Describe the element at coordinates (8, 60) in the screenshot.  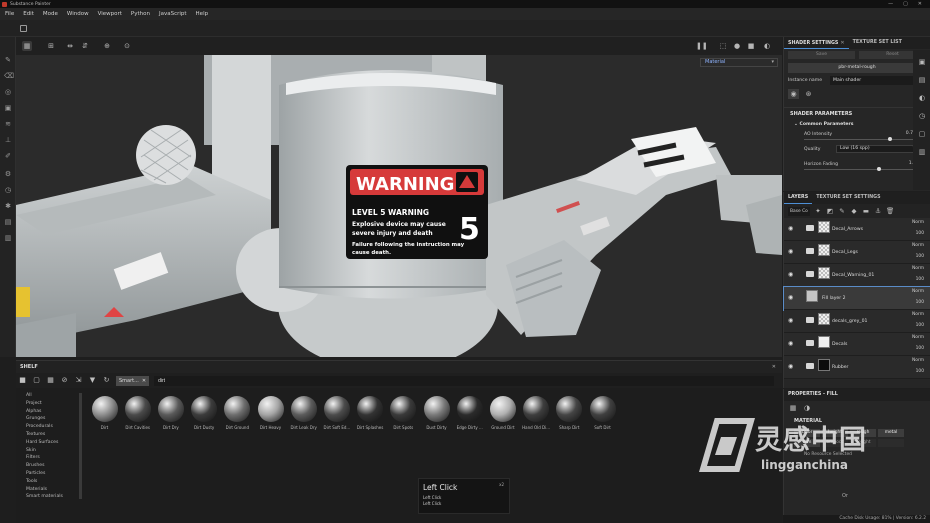
I see `paint-brush-icon: ✎` at that location.